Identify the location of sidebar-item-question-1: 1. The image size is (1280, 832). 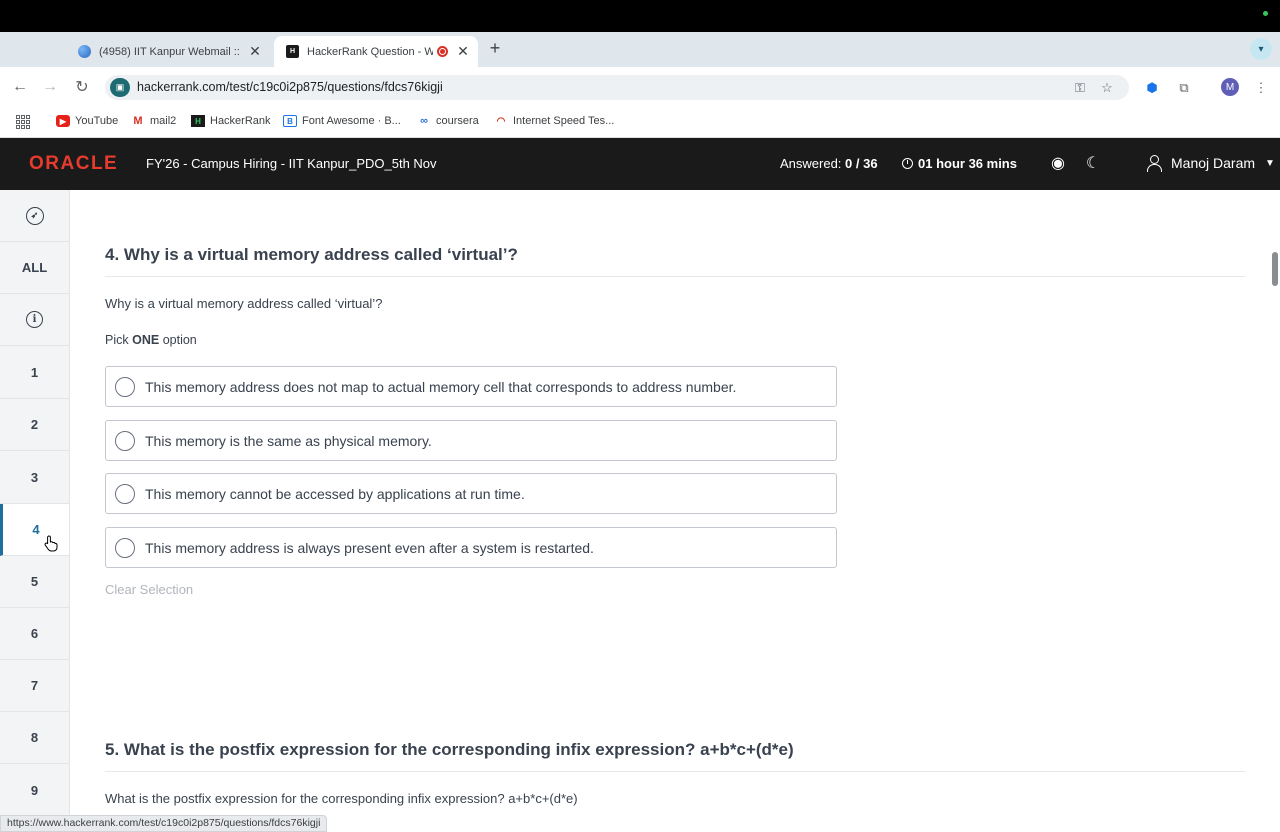
(34, 373).